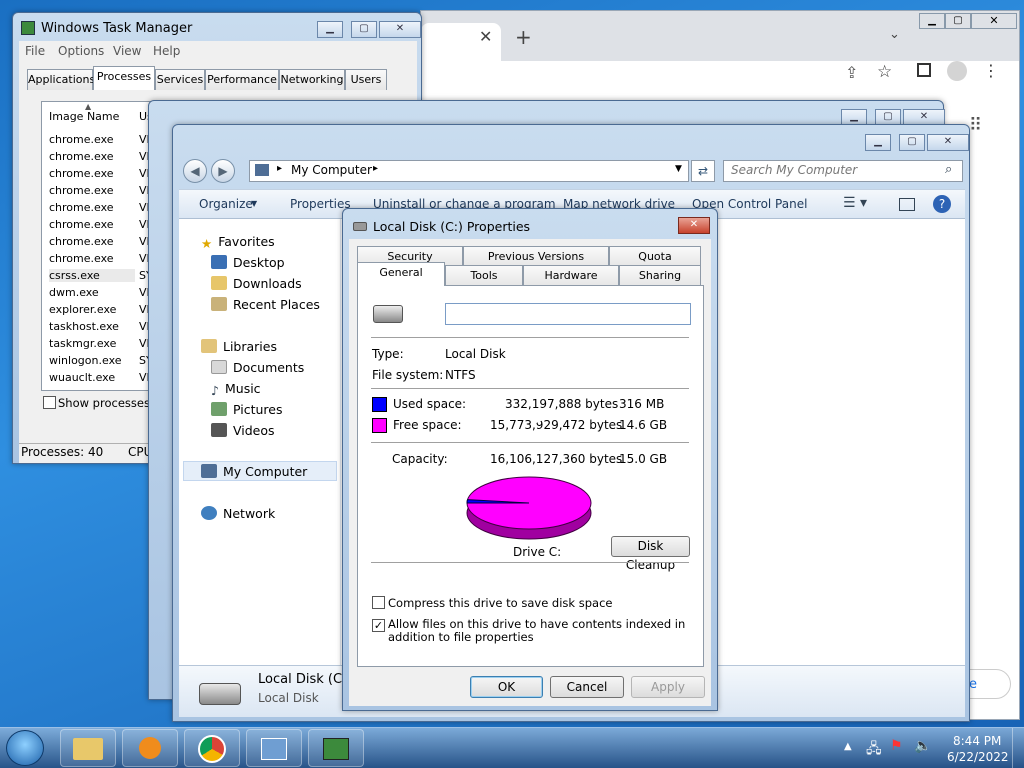 This screenshot has width=1024, height=768. I want to click on explorer-maximize-button: ▢, so click(912, 142).